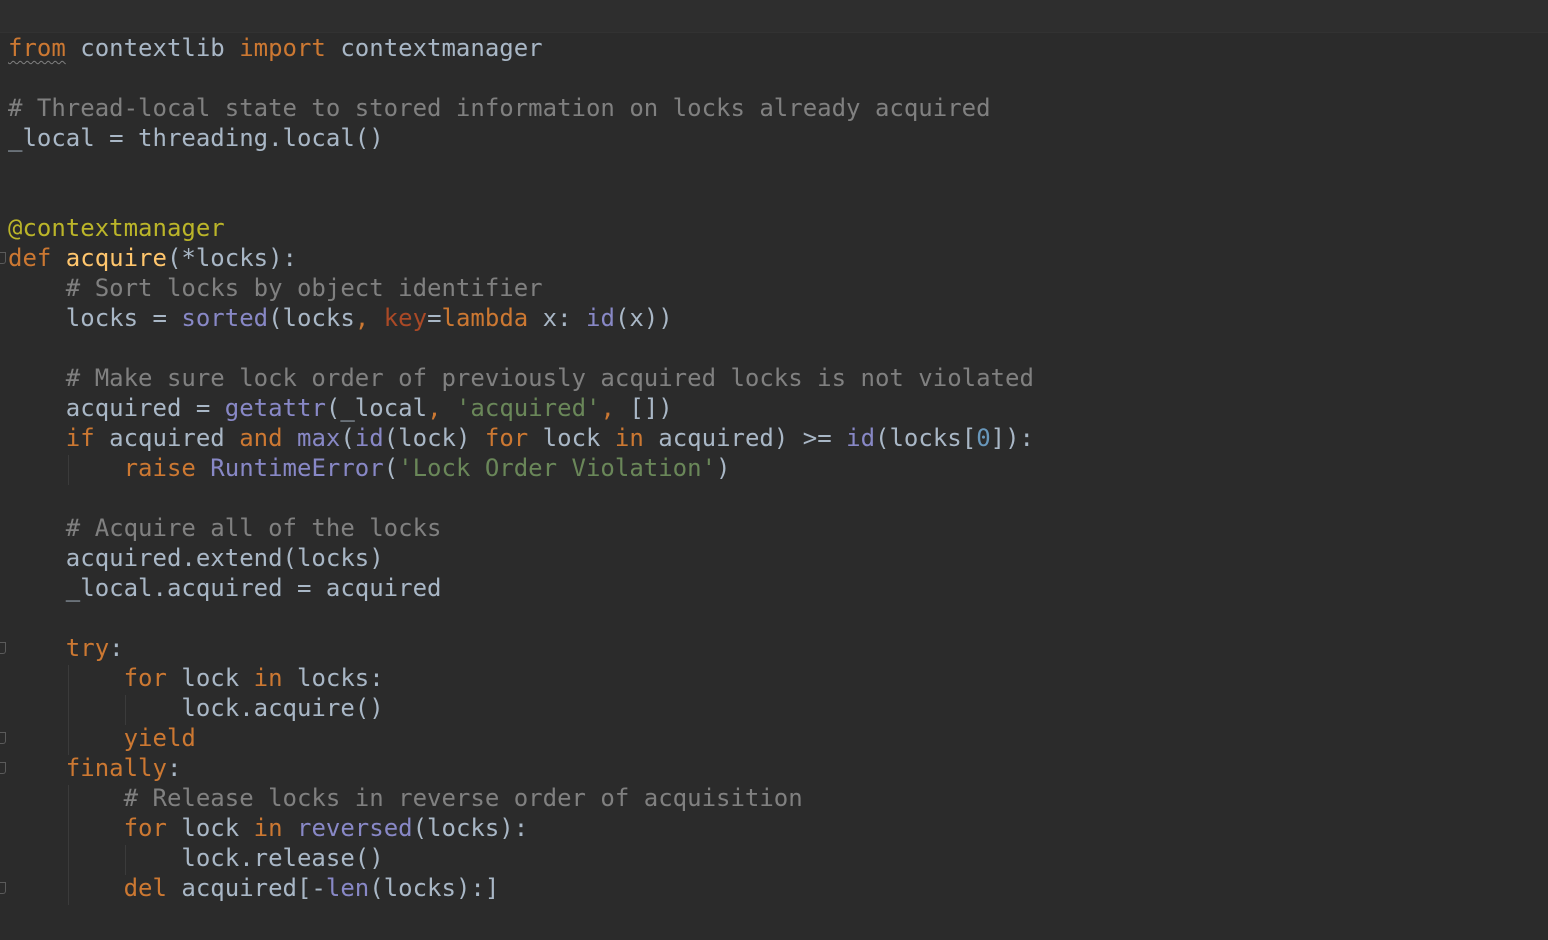  I want to click on code-line: for lock in reversed(locks):, so click(778, 828).